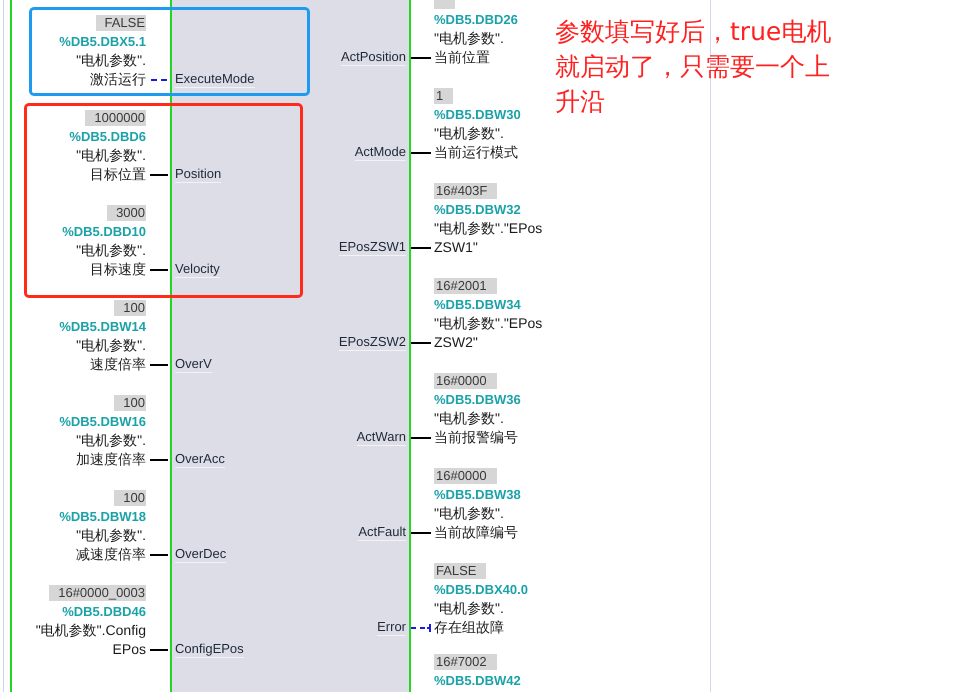  What do you see at coordinates (209, 649) in the screenshot?
I see `pin-label: ConfigEPos` at bounding box center [209, 649].